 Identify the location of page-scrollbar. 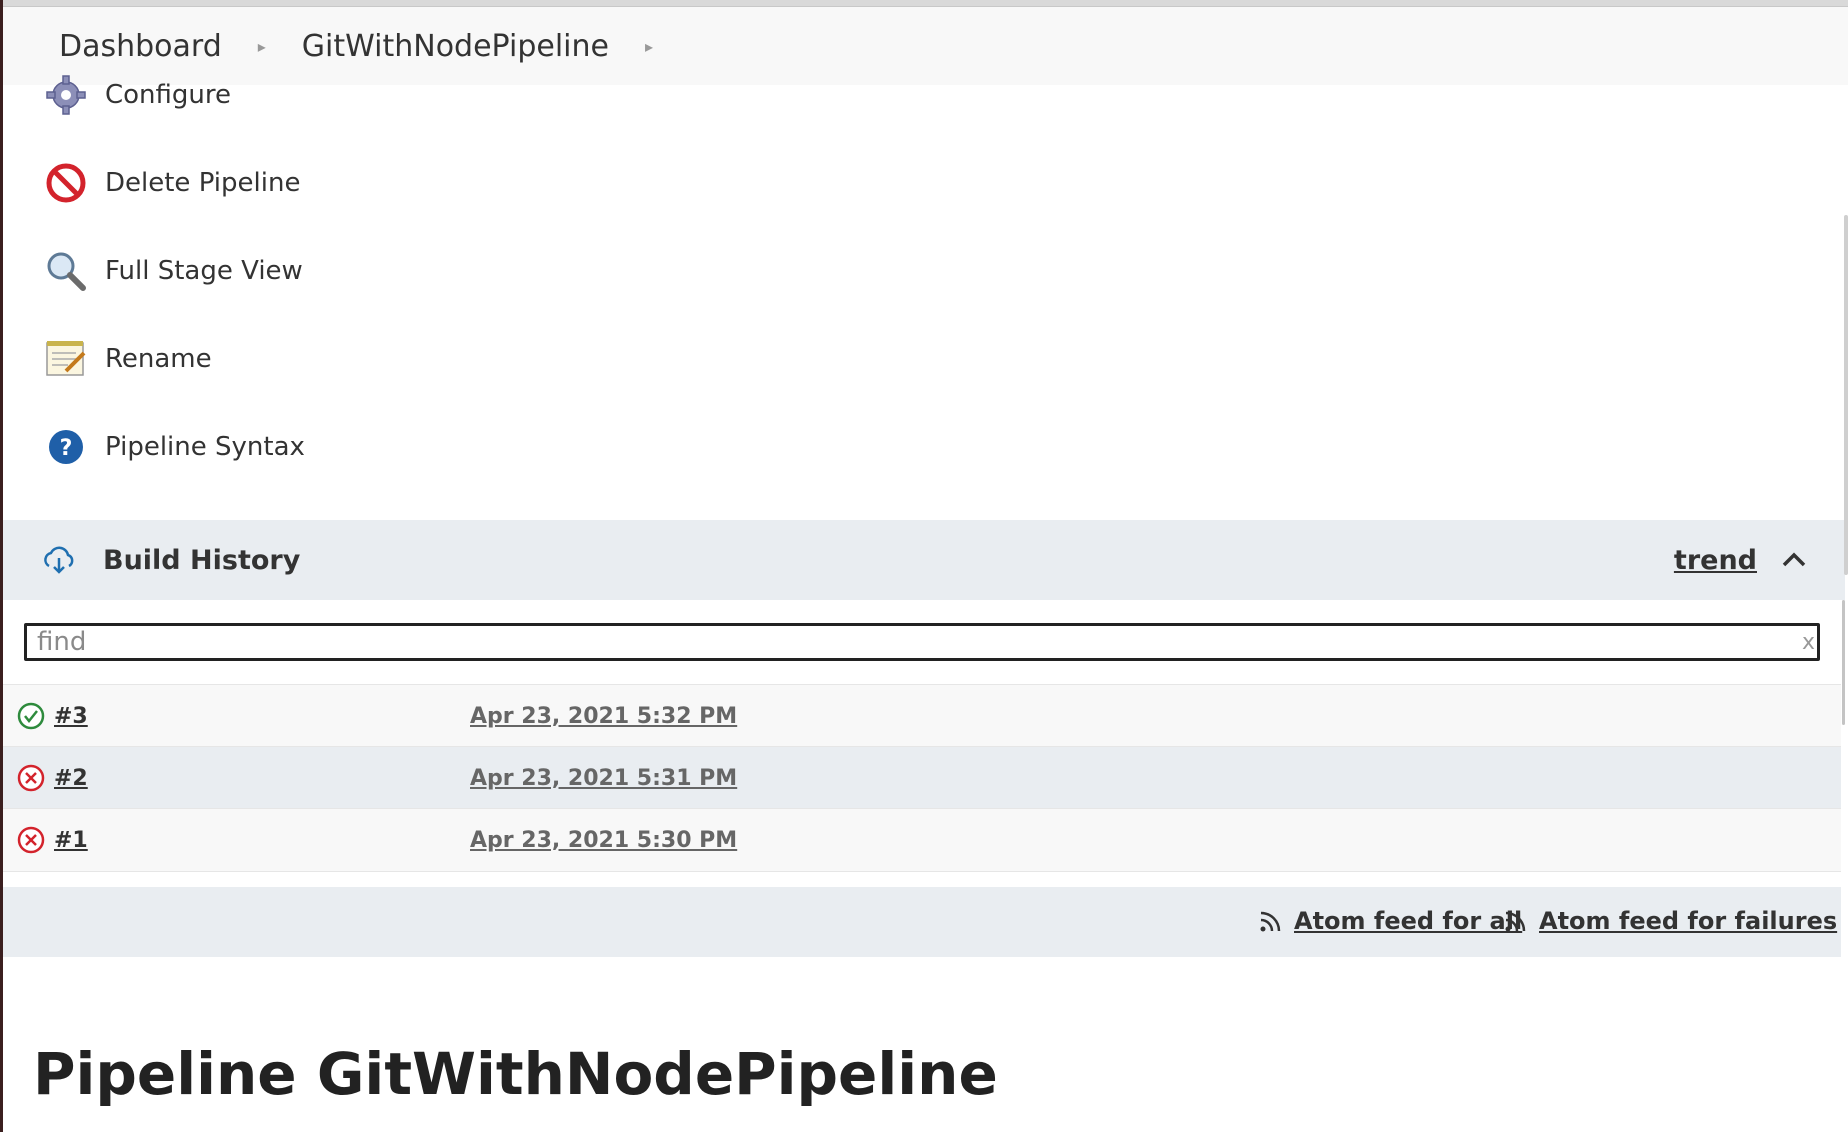
(1846, 395).